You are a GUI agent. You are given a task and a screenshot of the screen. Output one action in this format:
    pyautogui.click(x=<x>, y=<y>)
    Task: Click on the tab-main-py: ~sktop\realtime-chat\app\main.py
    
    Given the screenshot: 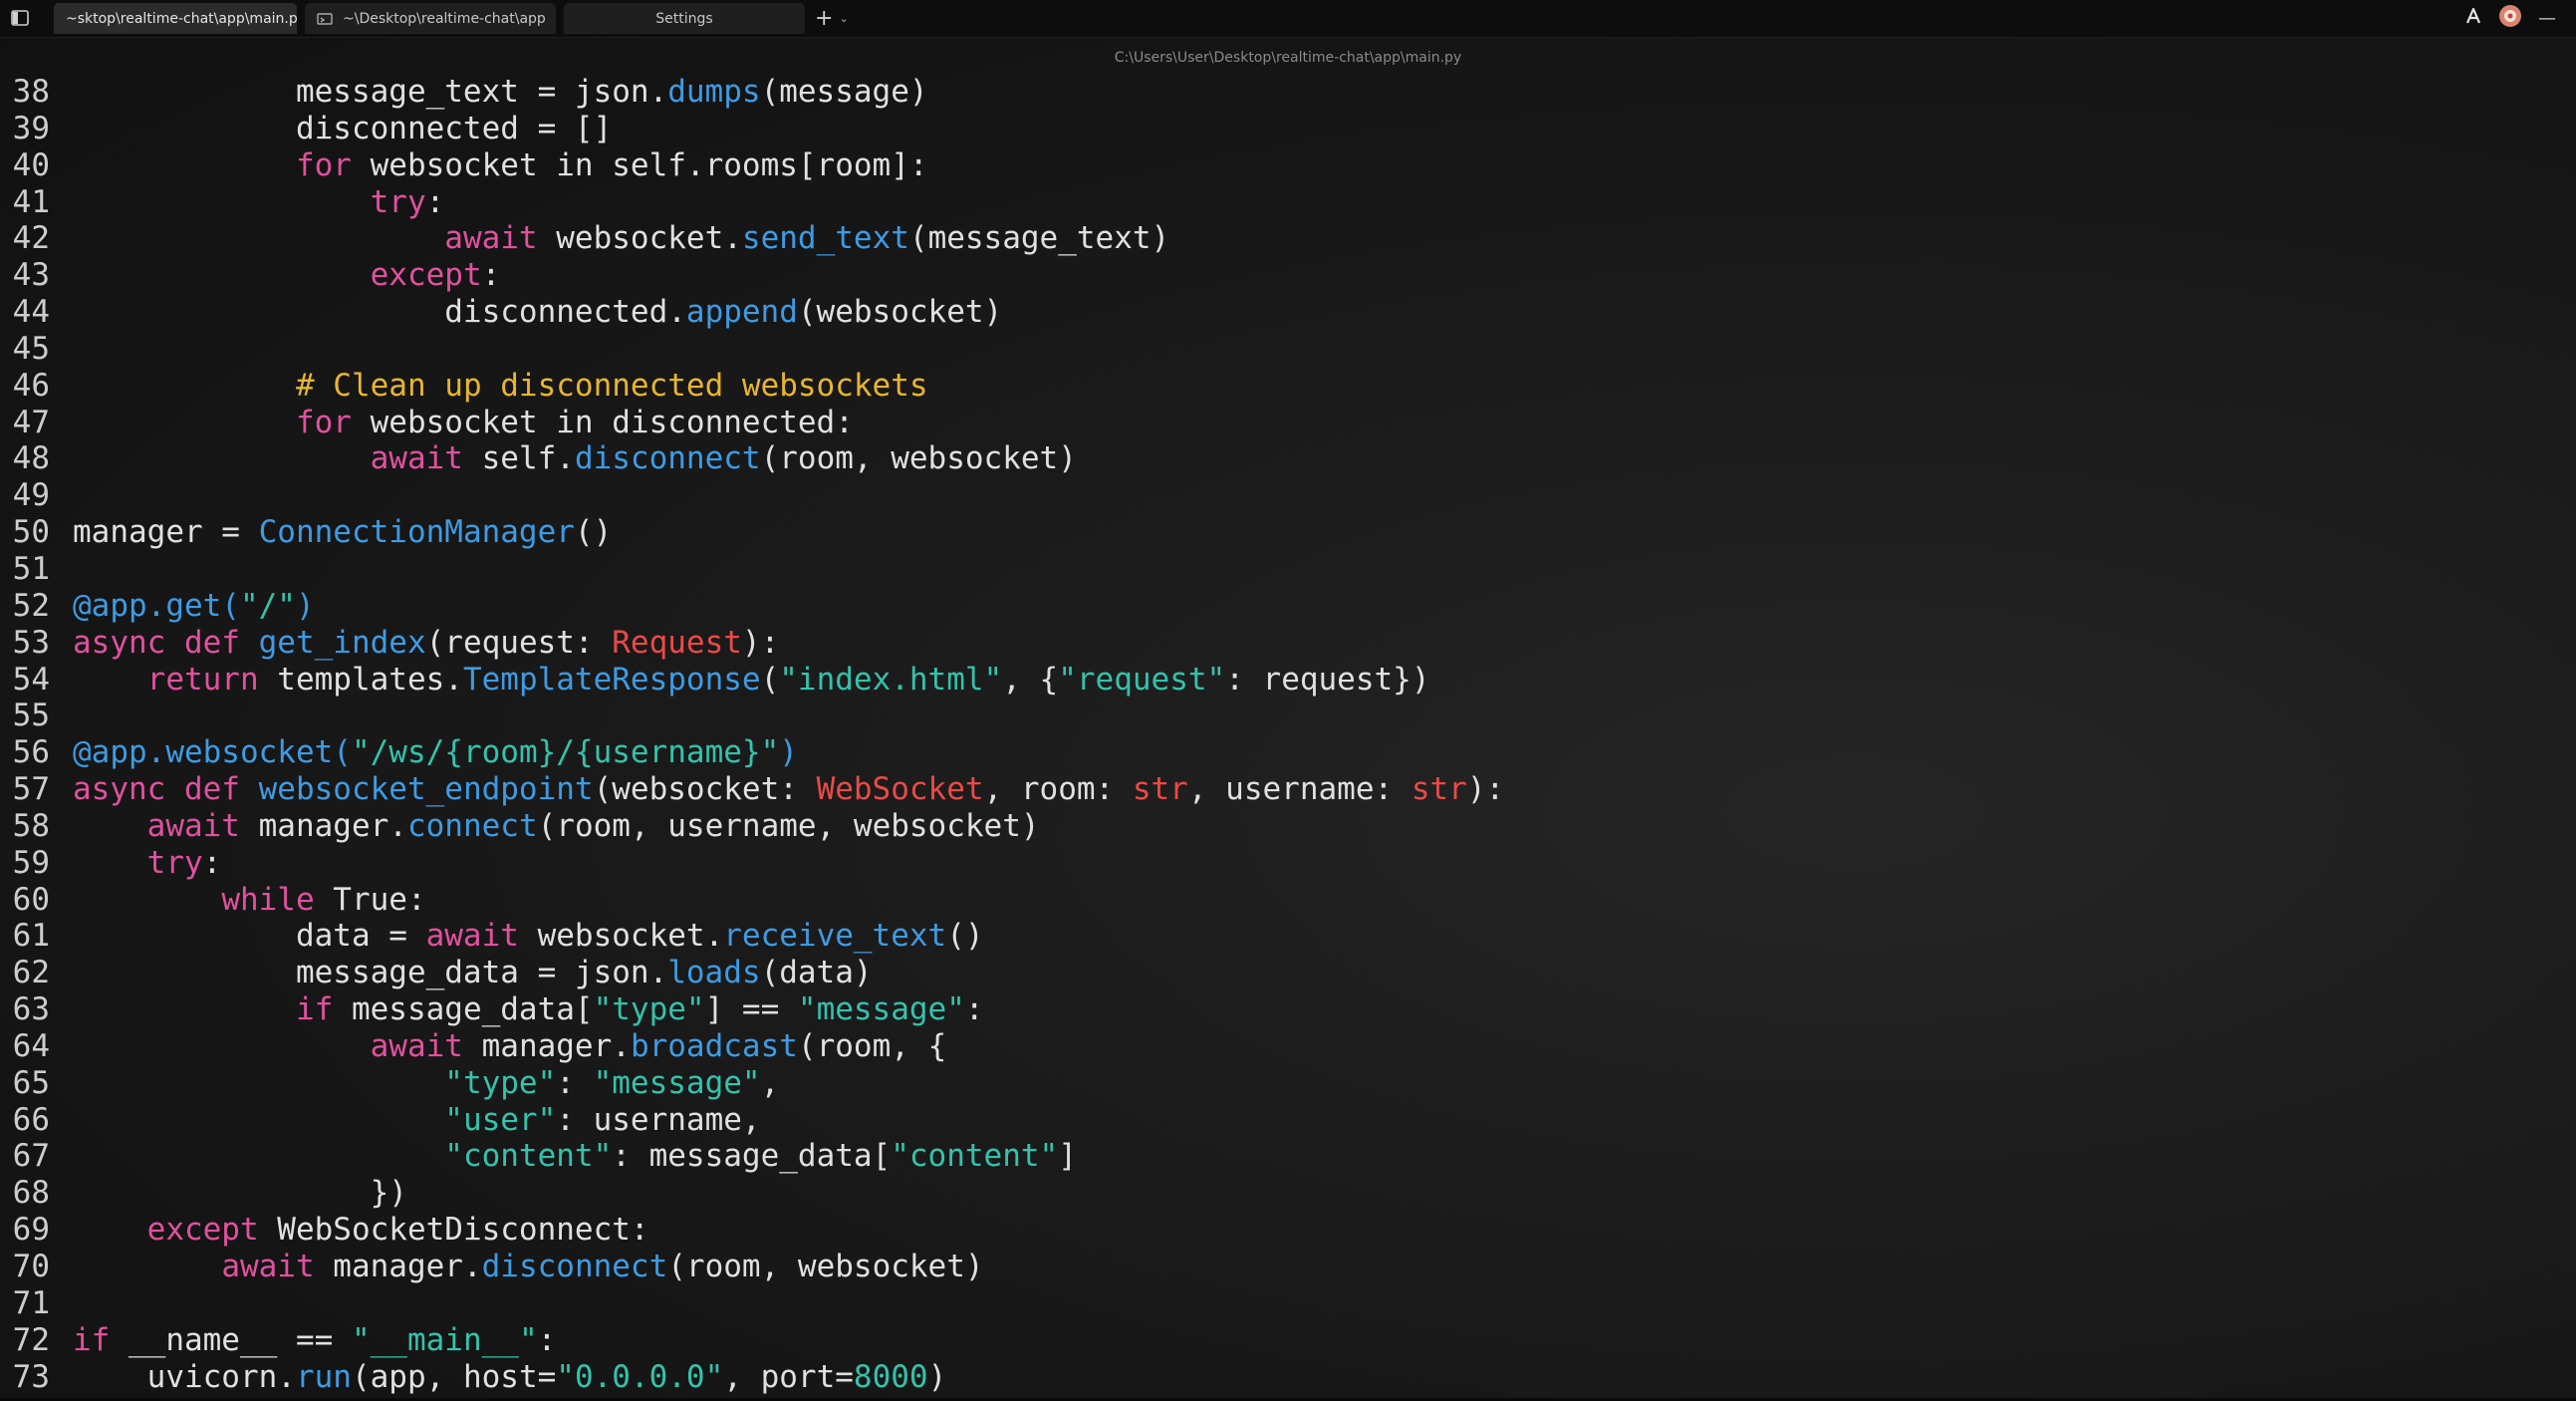 What is the action you would take?
    pyautogui.click(x=175, y=19)
    